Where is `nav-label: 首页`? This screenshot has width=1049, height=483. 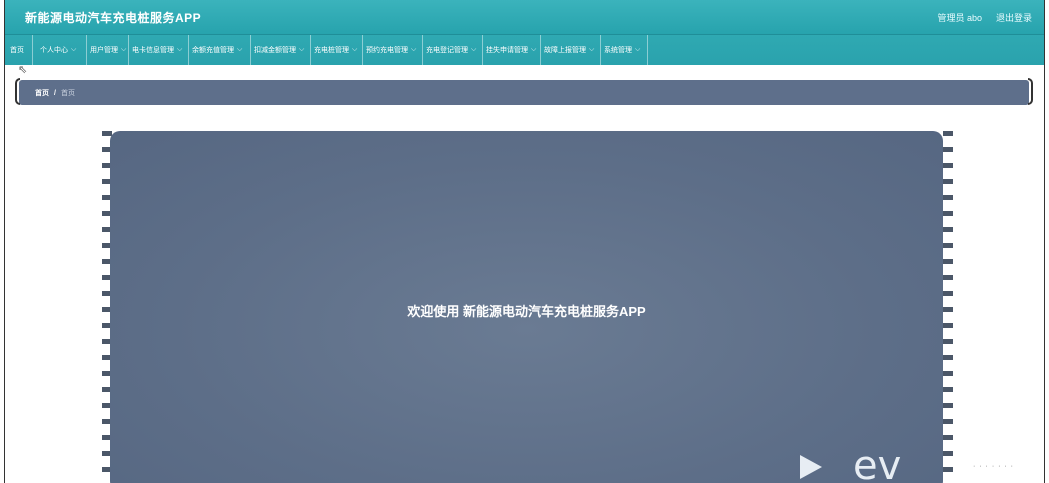 nav-label: 首页 is located at coordinates (17, 50).